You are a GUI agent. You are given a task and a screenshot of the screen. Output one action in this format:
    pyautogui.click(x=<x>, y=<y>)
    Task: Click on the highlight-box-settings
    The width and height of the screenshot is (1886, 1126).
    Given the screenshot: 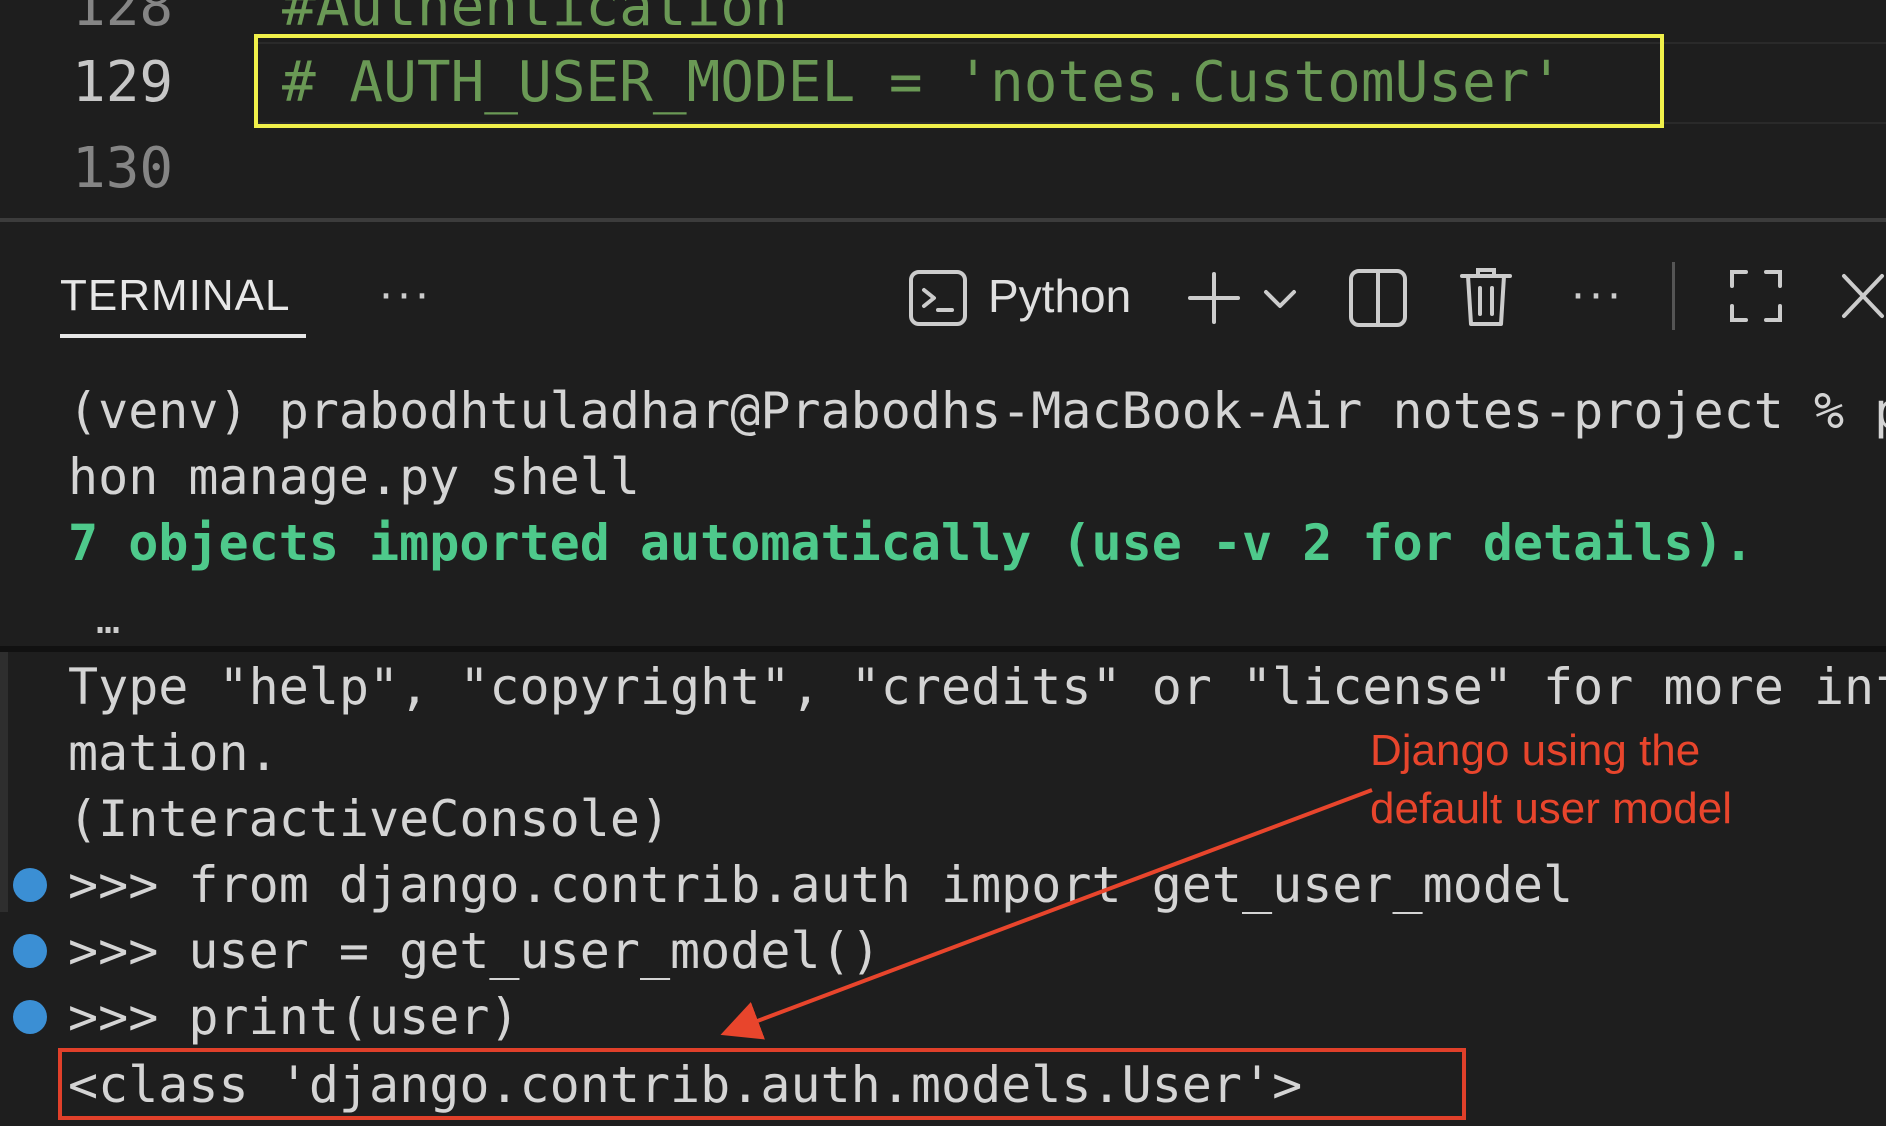 What is the action you would take?
    pyautogui.click(x=959, y=81)
    